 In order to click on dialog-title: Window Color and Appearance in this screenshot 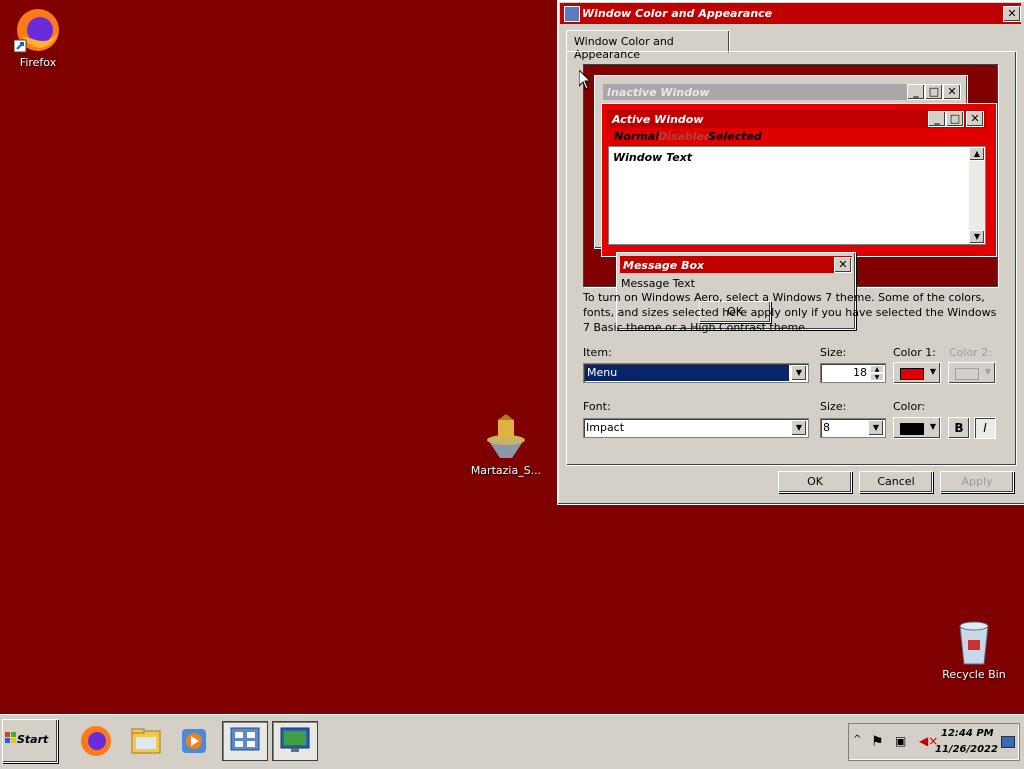, I will do `click(677, 13)`.